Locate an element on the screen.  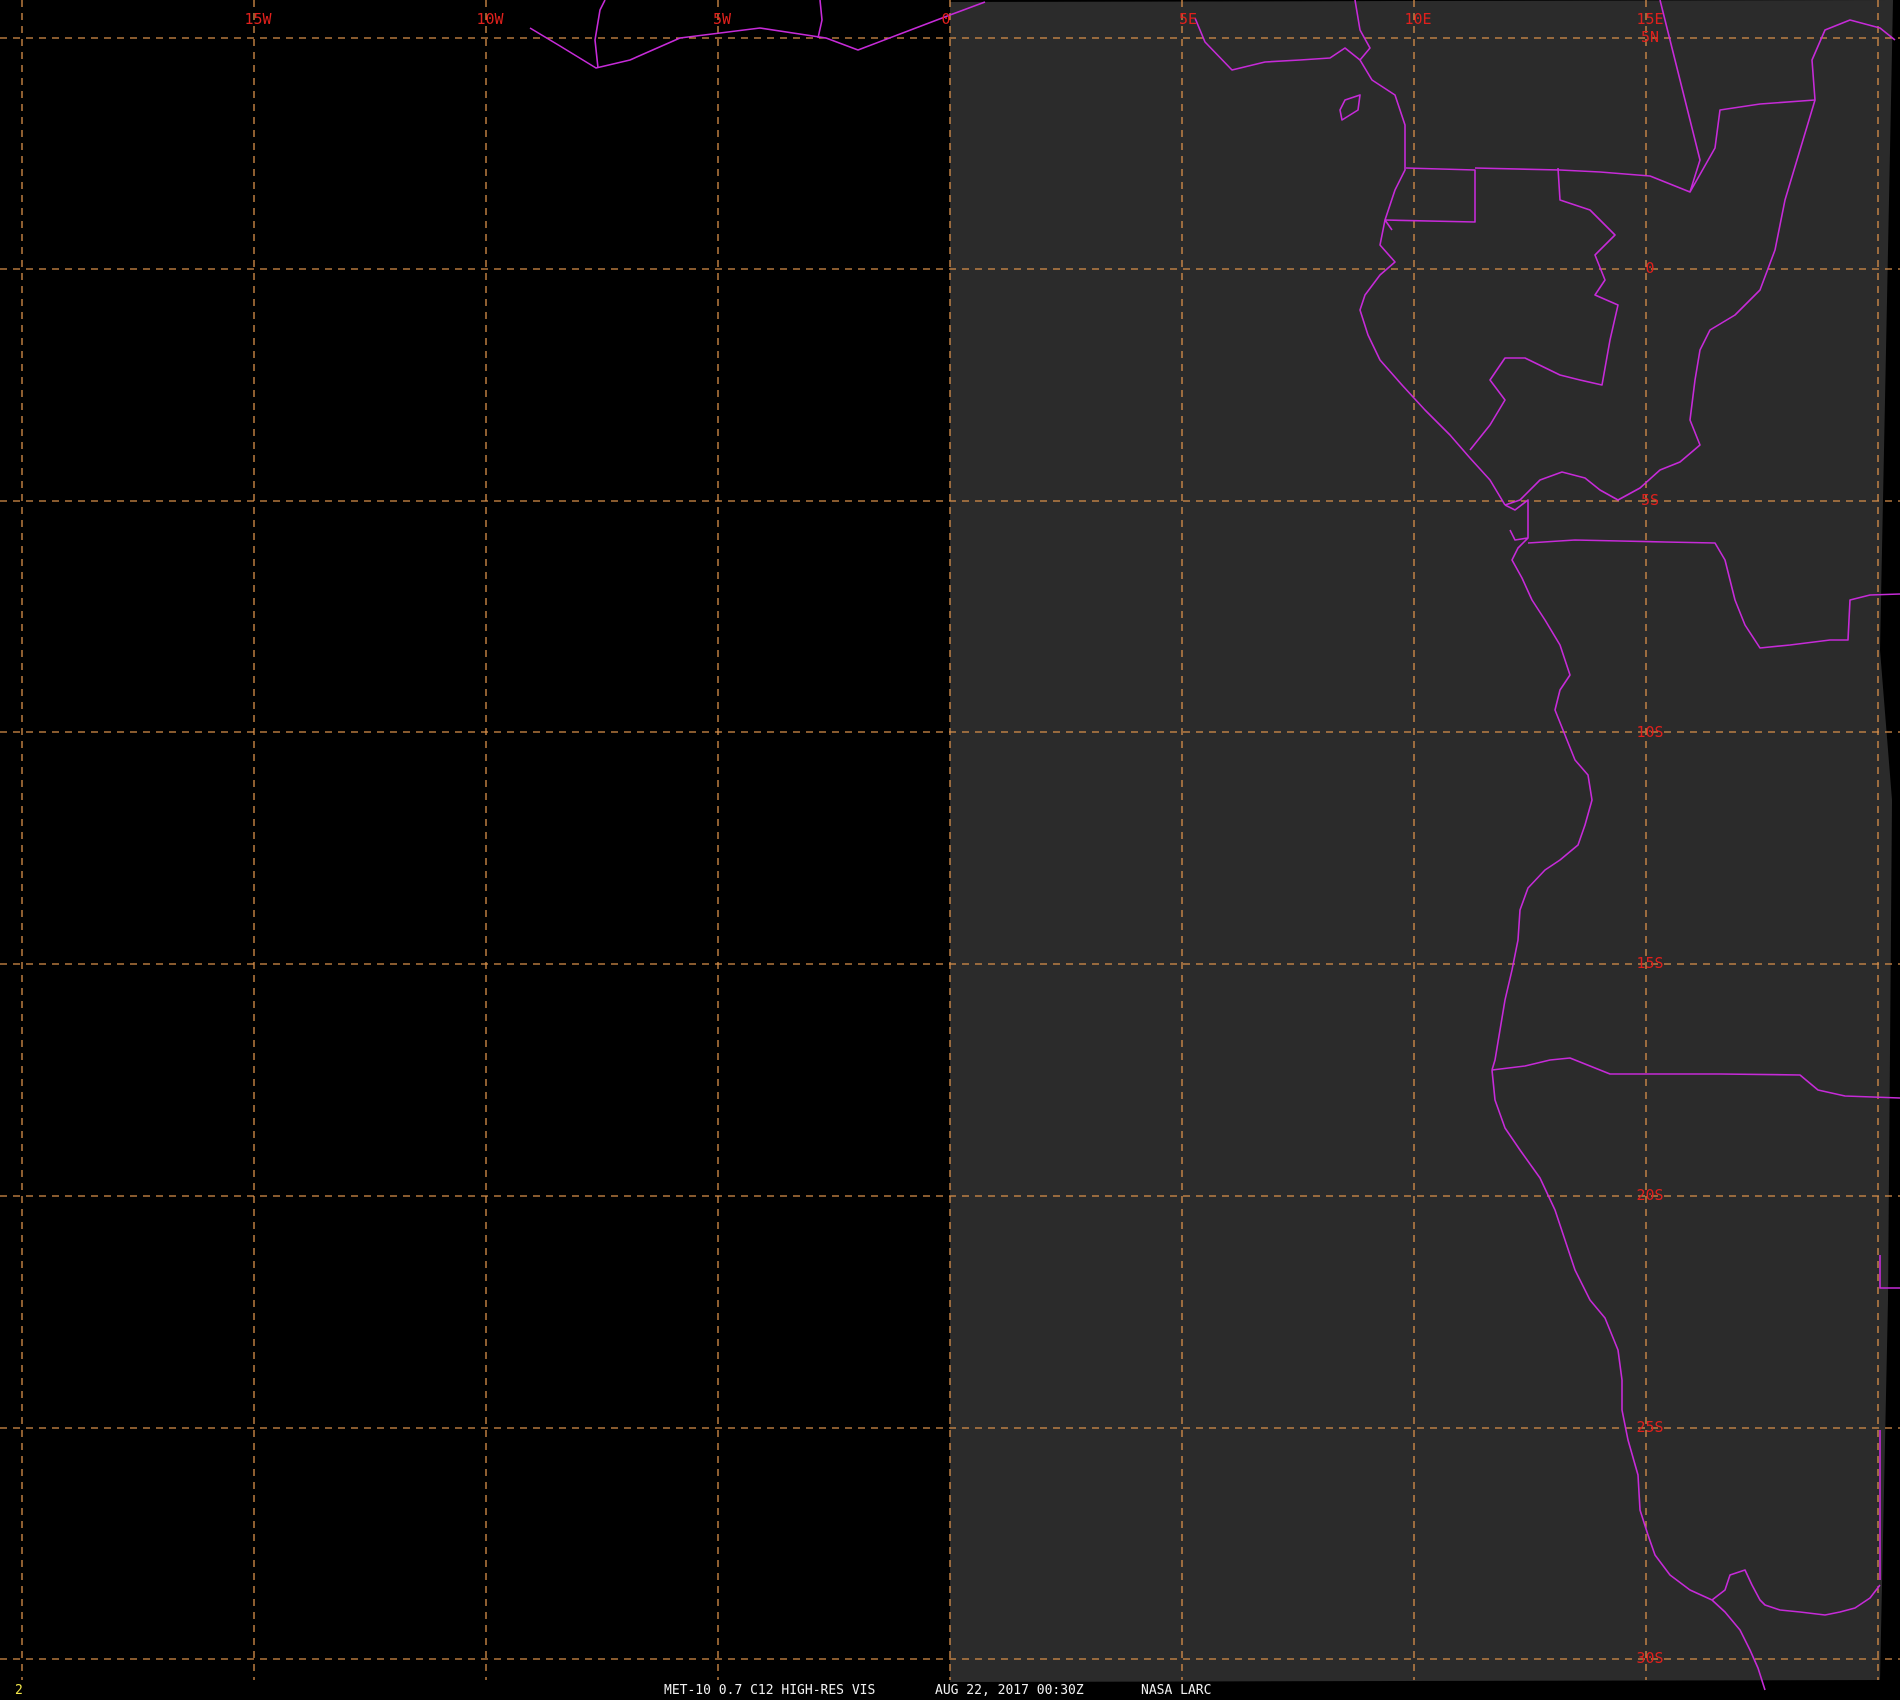
border-west is located at coordinates (820, 19).